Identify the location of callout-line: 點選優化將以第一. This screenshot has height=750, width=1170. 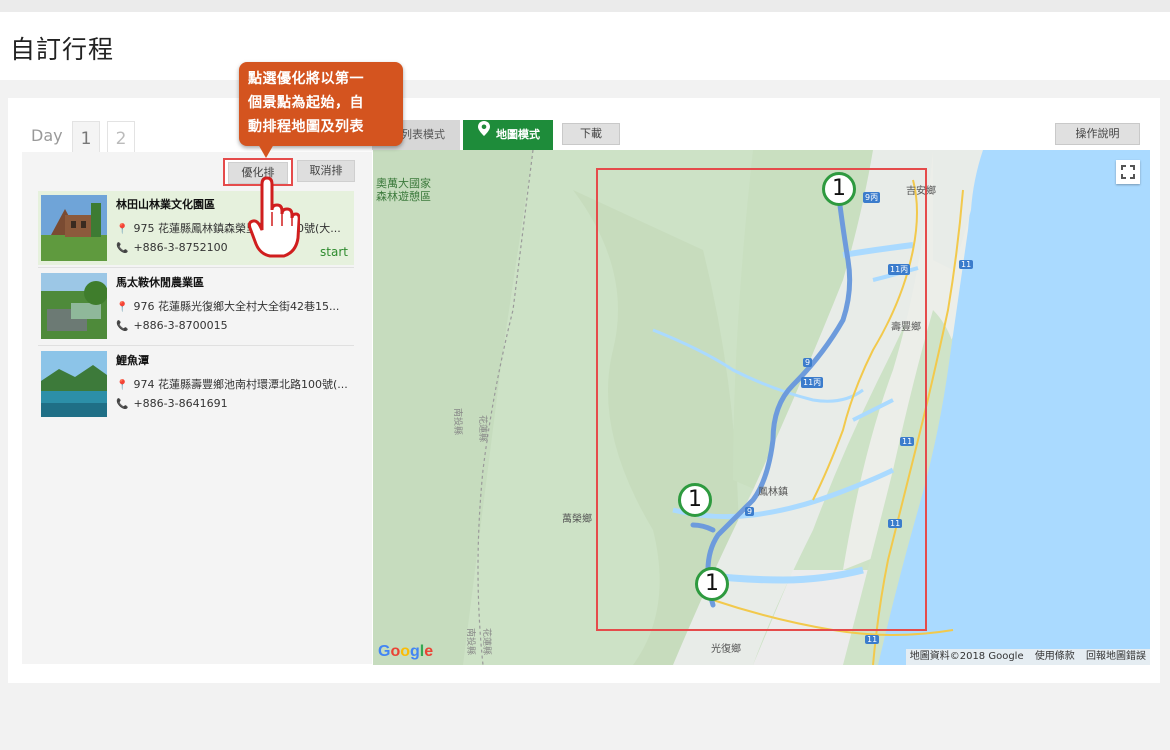
(306, 79).